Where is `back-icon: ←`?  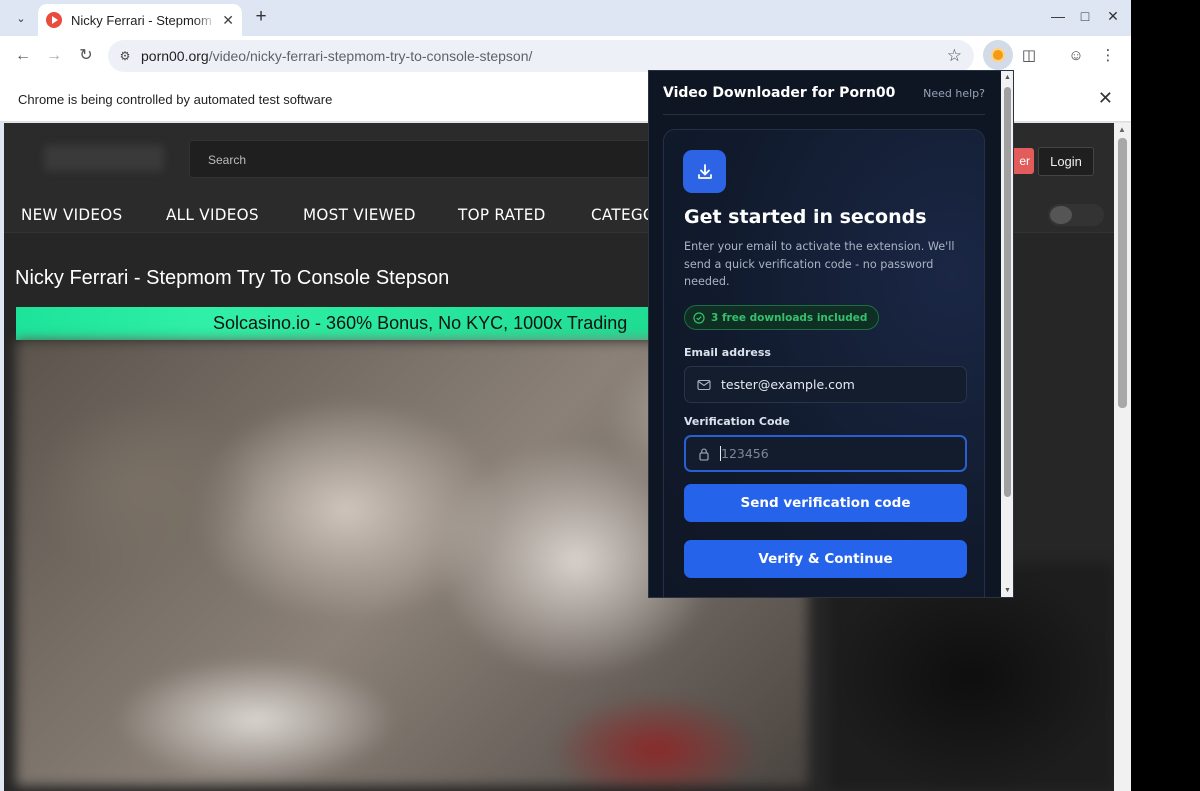 back-icon: ← is located at coordinates (23, 56).